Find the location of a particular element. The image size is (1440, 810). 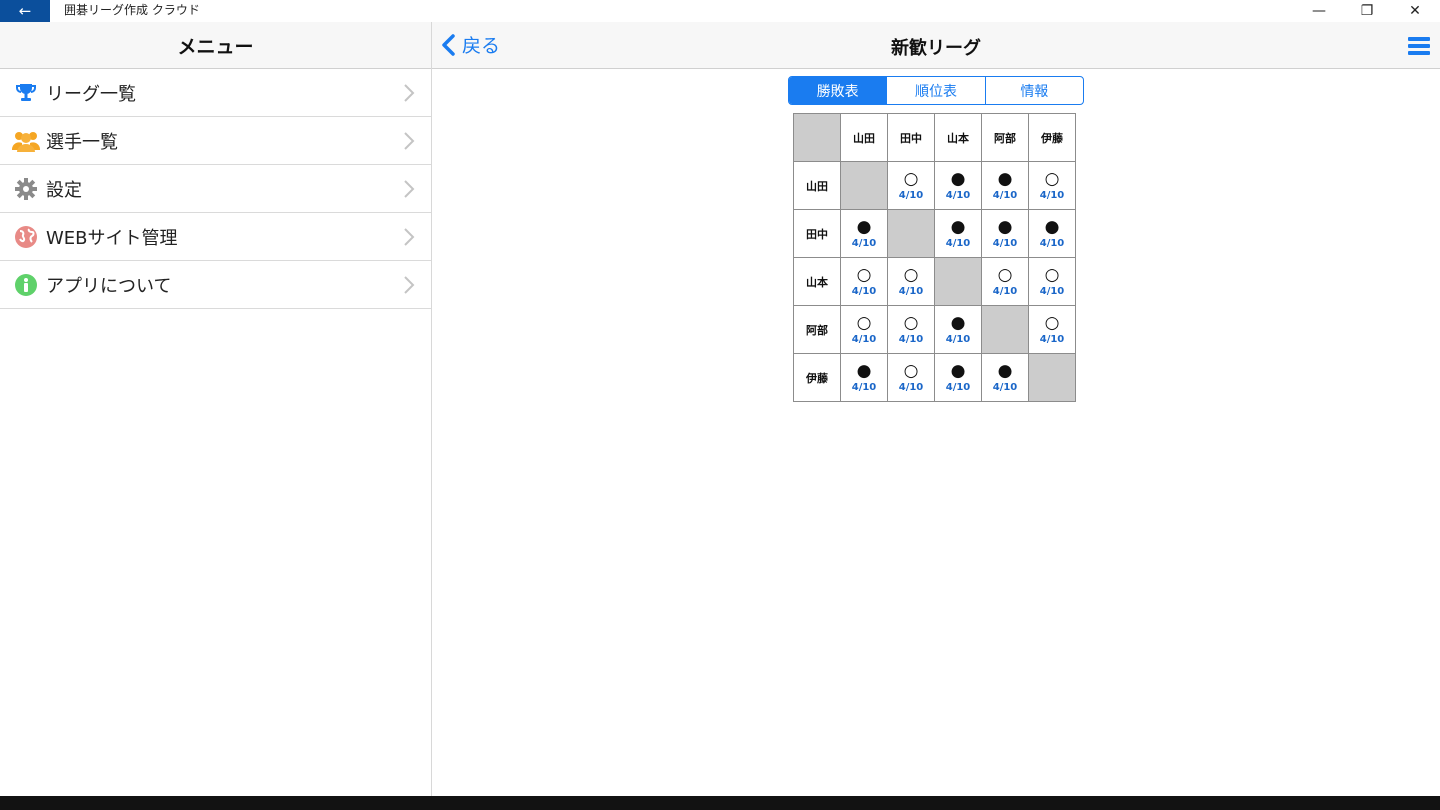

row-header: 阿部 is located at coordinates (817, 329).